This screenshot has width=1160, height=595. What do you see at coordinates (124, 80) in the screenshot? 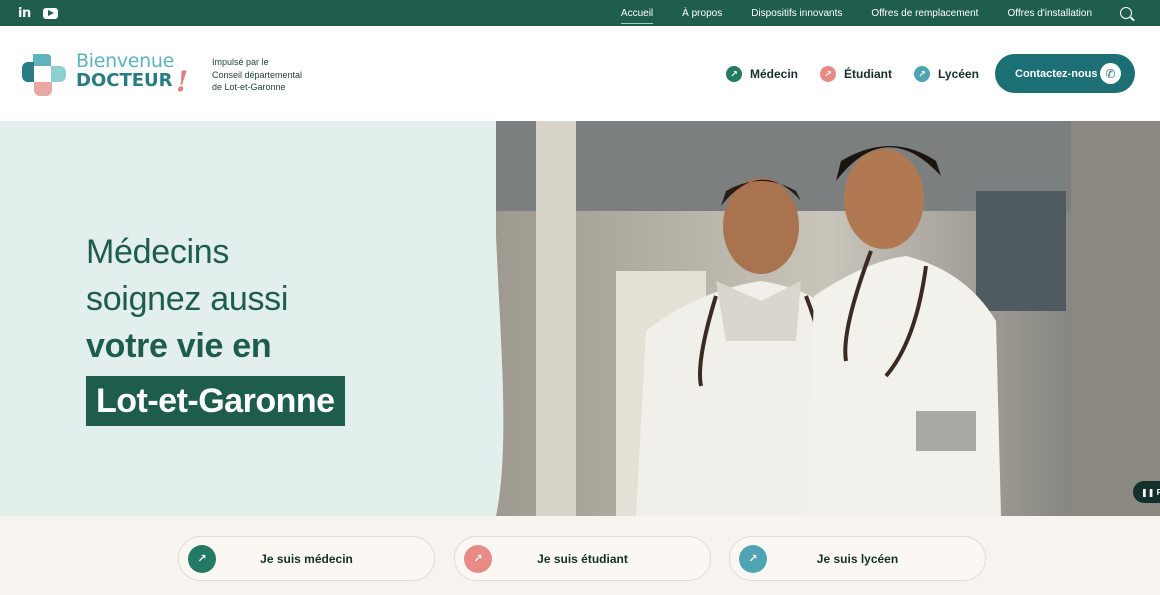
I see `brand-line-2: DOCTEUR` at bounding box center [124, 80].